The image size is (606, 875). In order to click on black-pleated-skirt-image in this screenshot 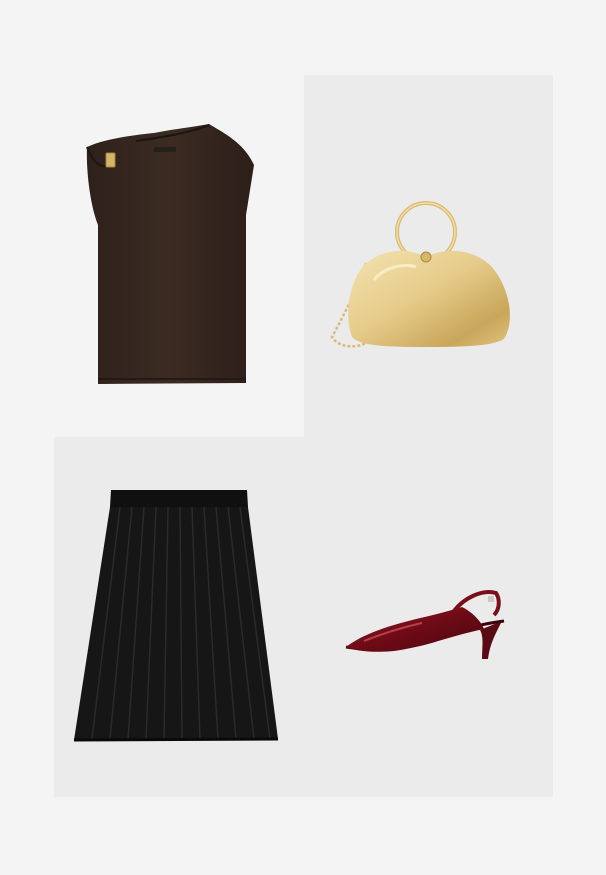, I will do `click(176, 616)`.